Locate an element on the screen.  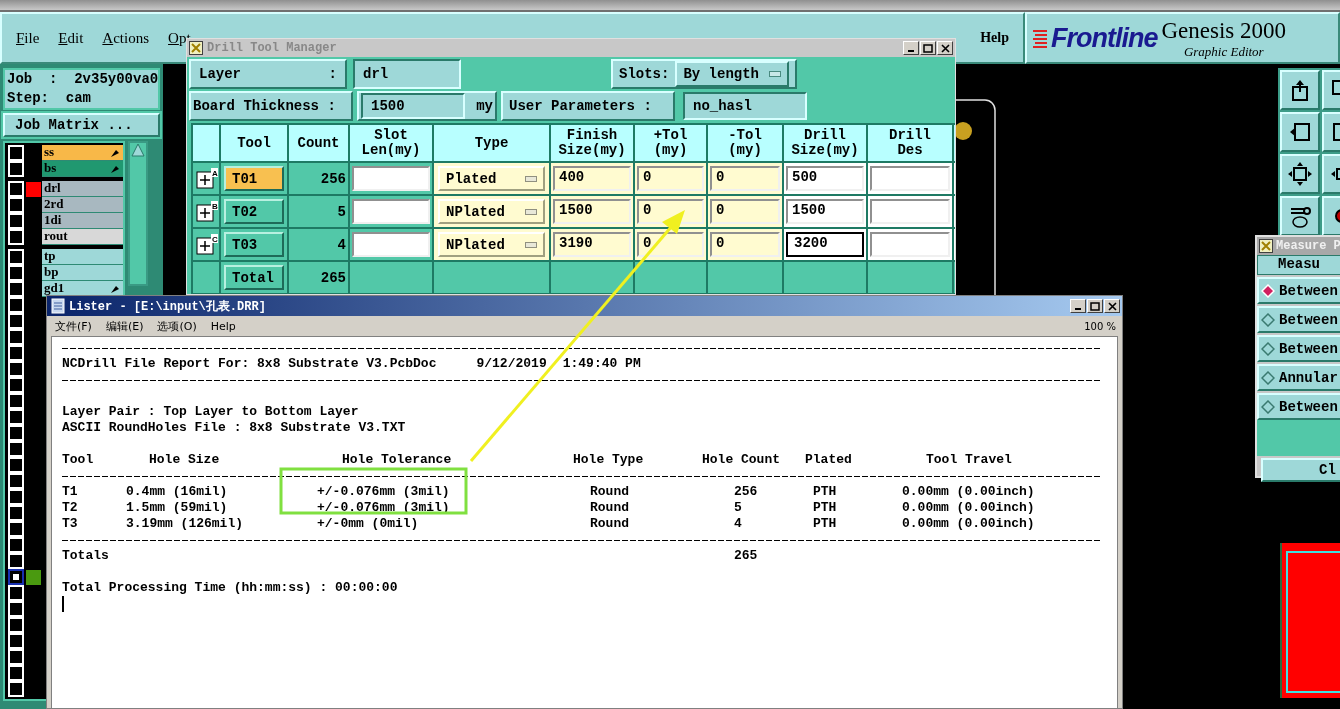
window-icon is located at coordinates (196, 48).